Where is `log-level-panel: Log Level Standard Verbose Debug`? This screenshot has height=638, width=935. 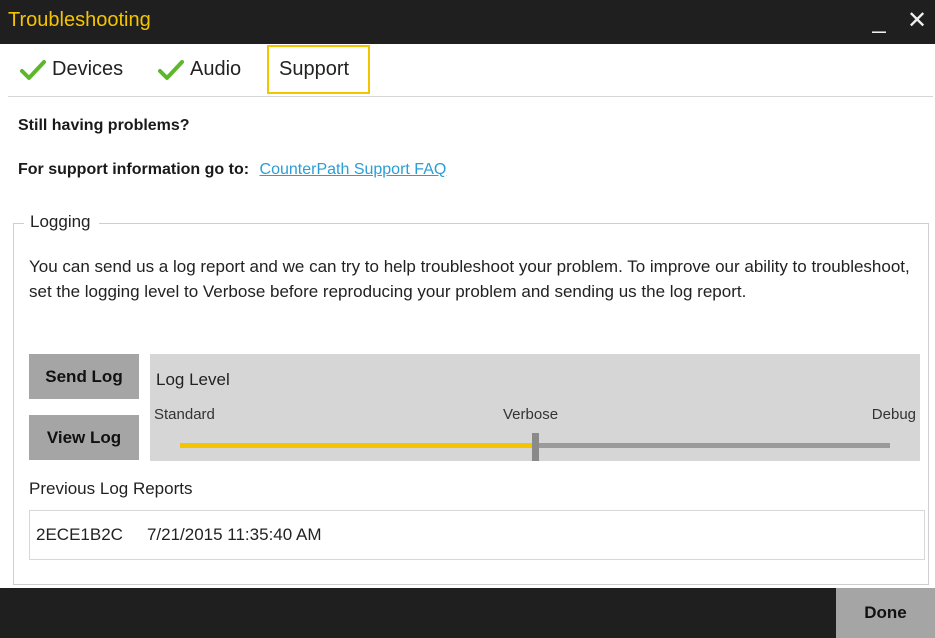
log-level-panel: Log Level Standard Verbose Debug is located at coordinates (535, 407).